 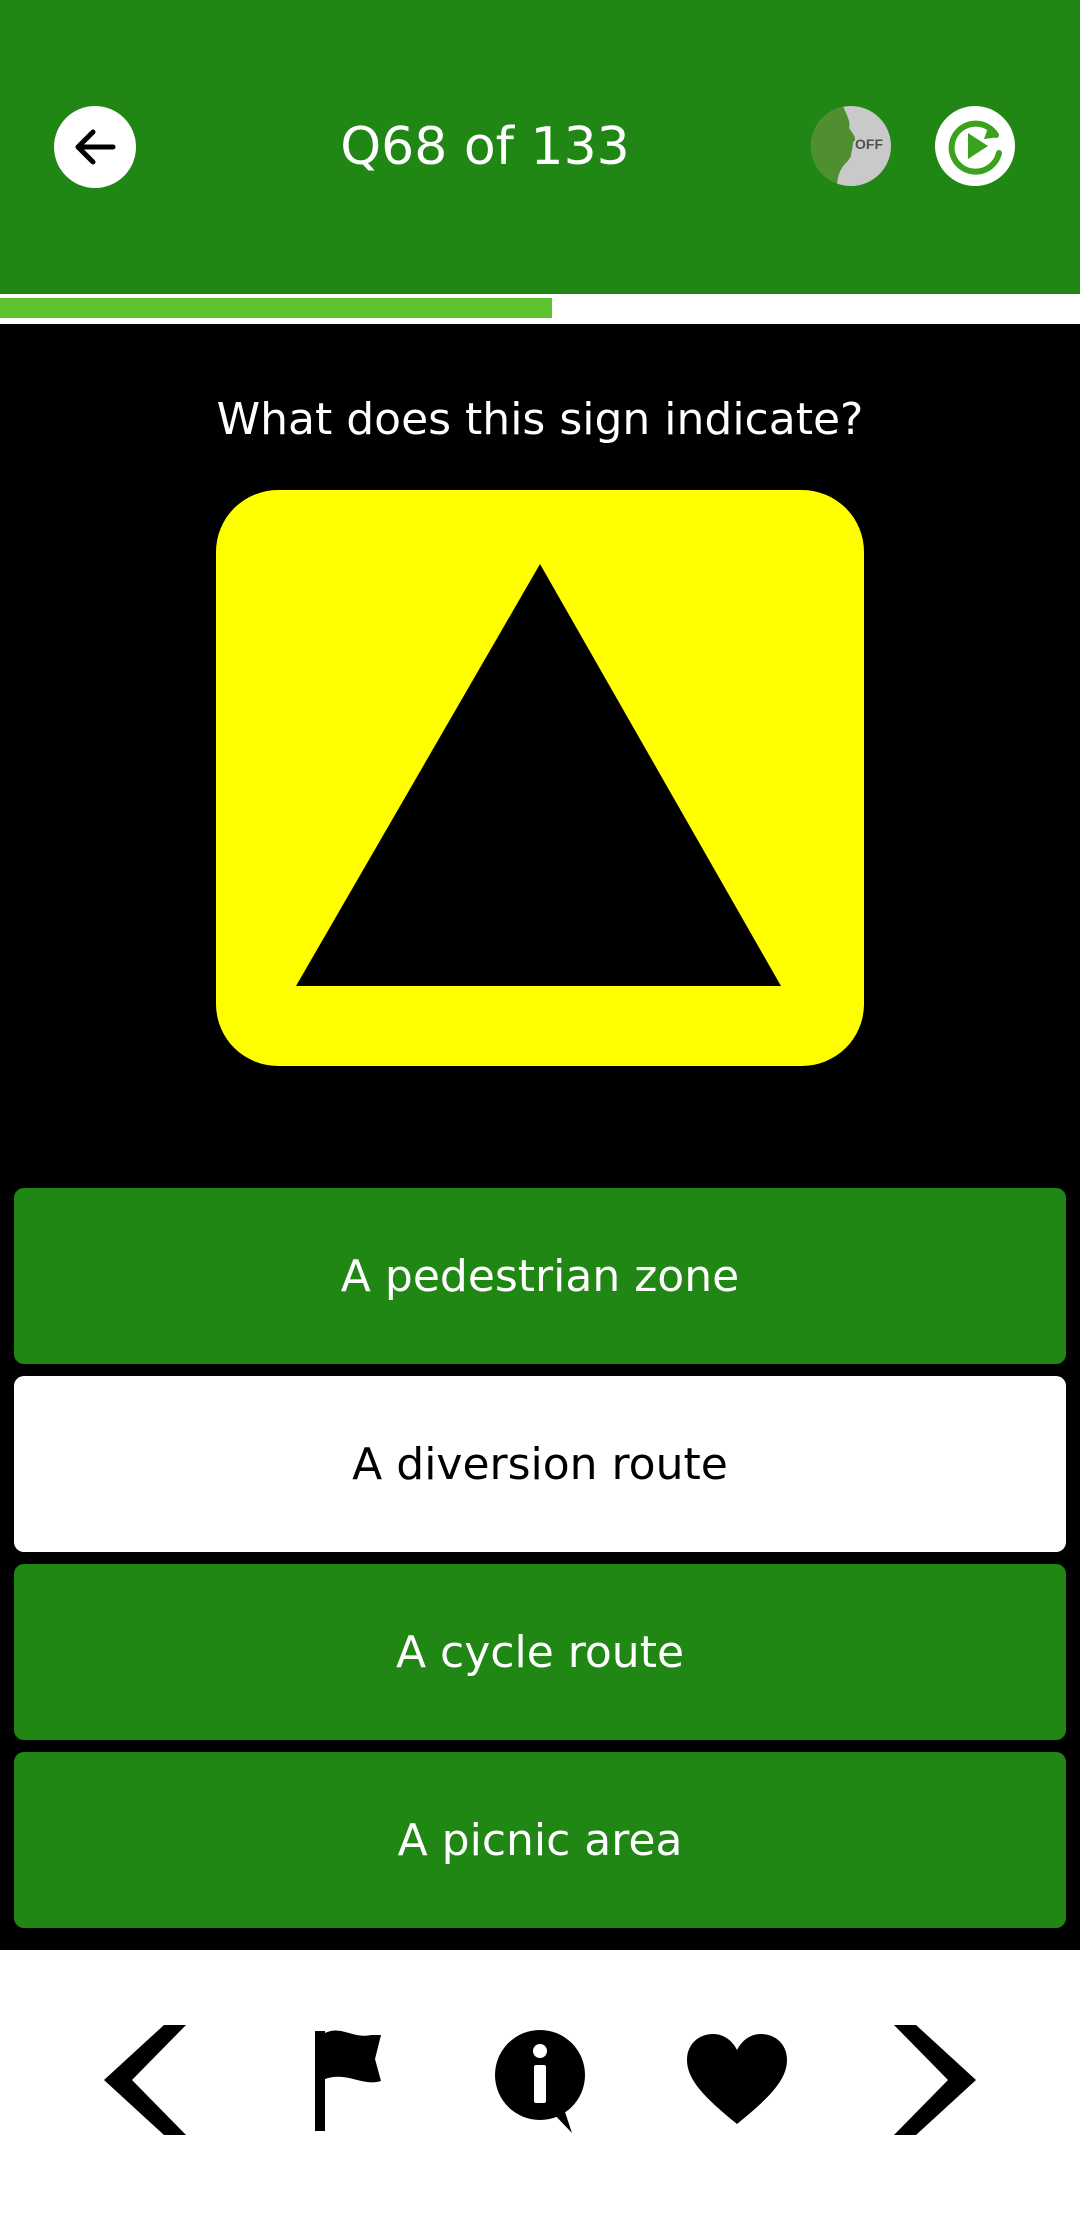 I want to click on heart-icon, so click(x=737, y=2079).